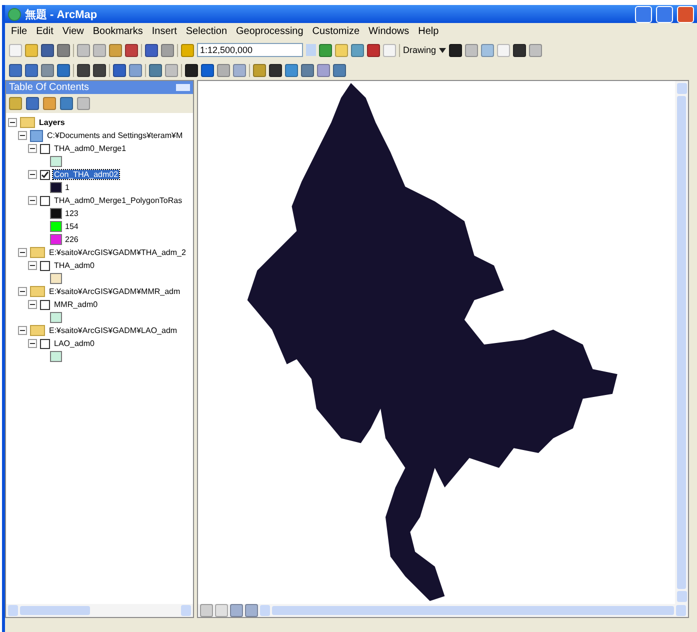 The width and height of the screenshot is (697, 632). I want to click on close-button, so click(685, 14).